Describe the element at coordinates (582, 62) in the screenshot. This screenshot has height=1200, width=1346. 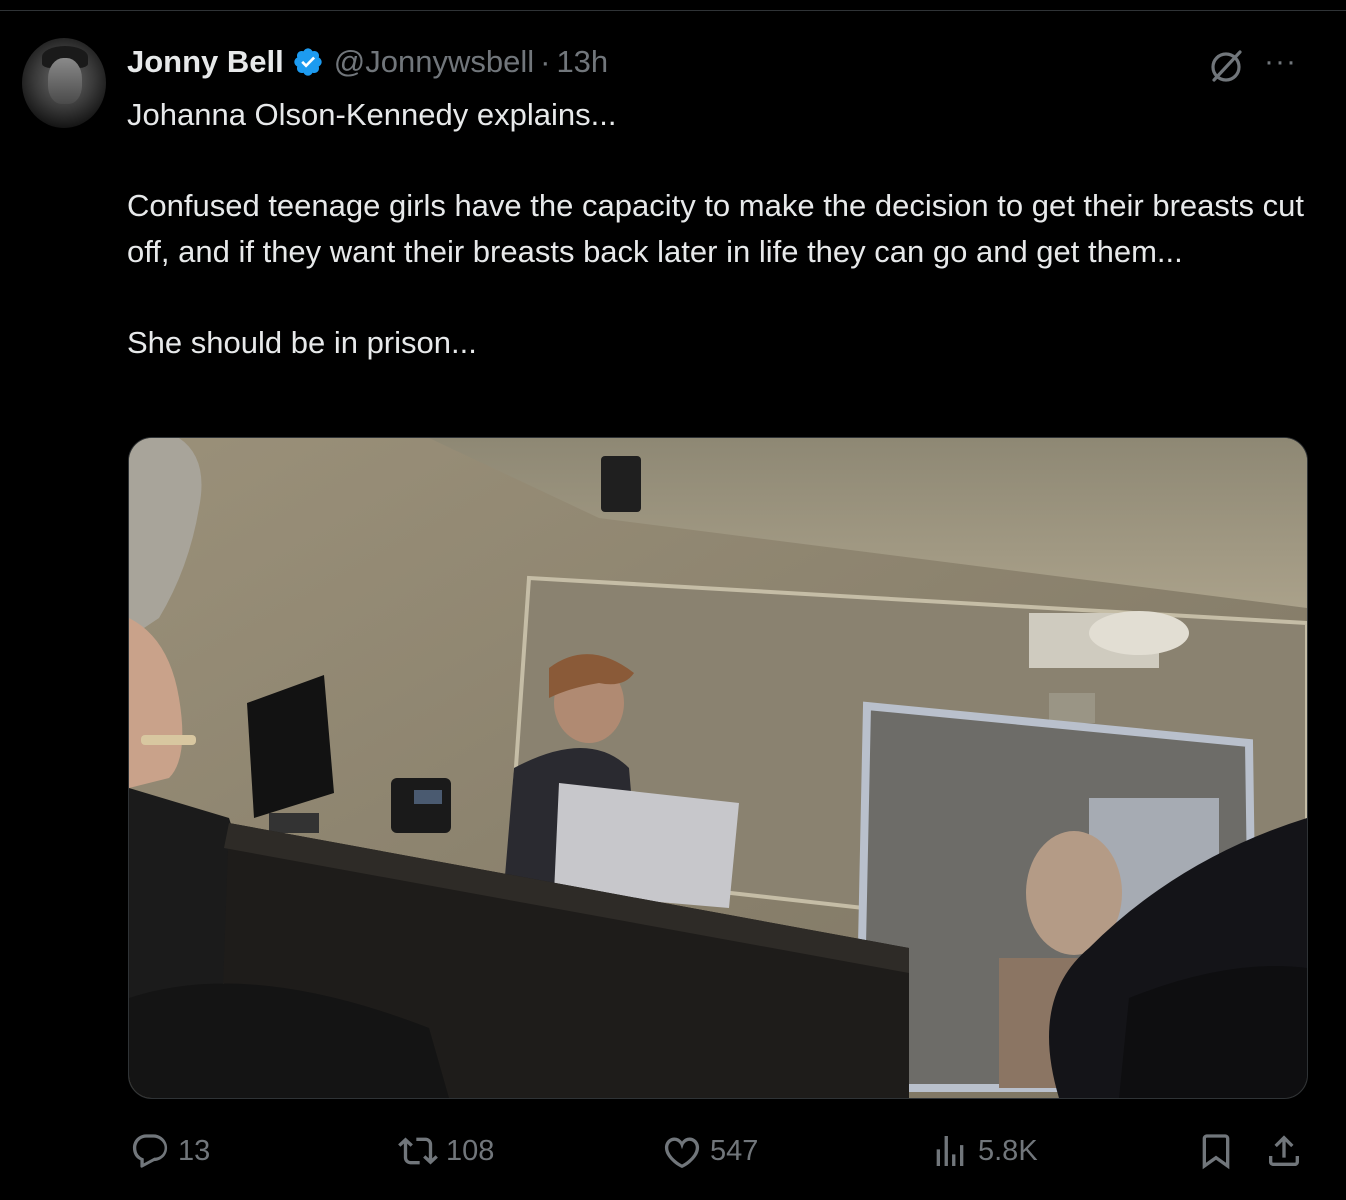
I see `timestamp: 13h` at that location.